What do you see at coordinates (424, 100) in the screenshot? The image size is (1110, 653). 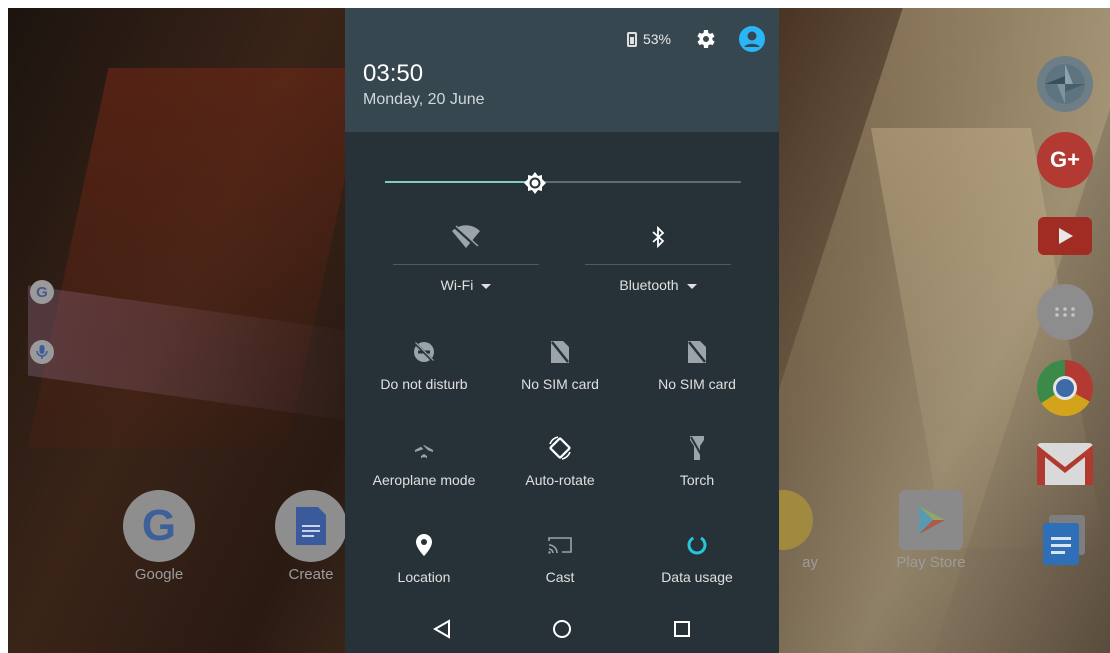 I see `date: Monday, 20 June` at bounding box center [424, 100].